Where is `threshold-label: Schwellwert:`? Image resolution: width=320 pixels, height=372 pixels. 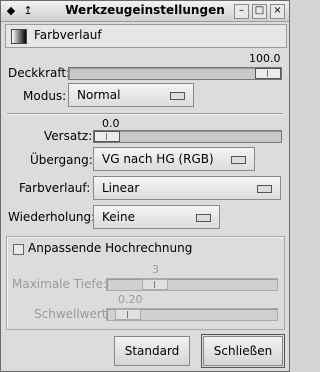
threshold-label: Schwellwert: is located at coordinates (72, 314).